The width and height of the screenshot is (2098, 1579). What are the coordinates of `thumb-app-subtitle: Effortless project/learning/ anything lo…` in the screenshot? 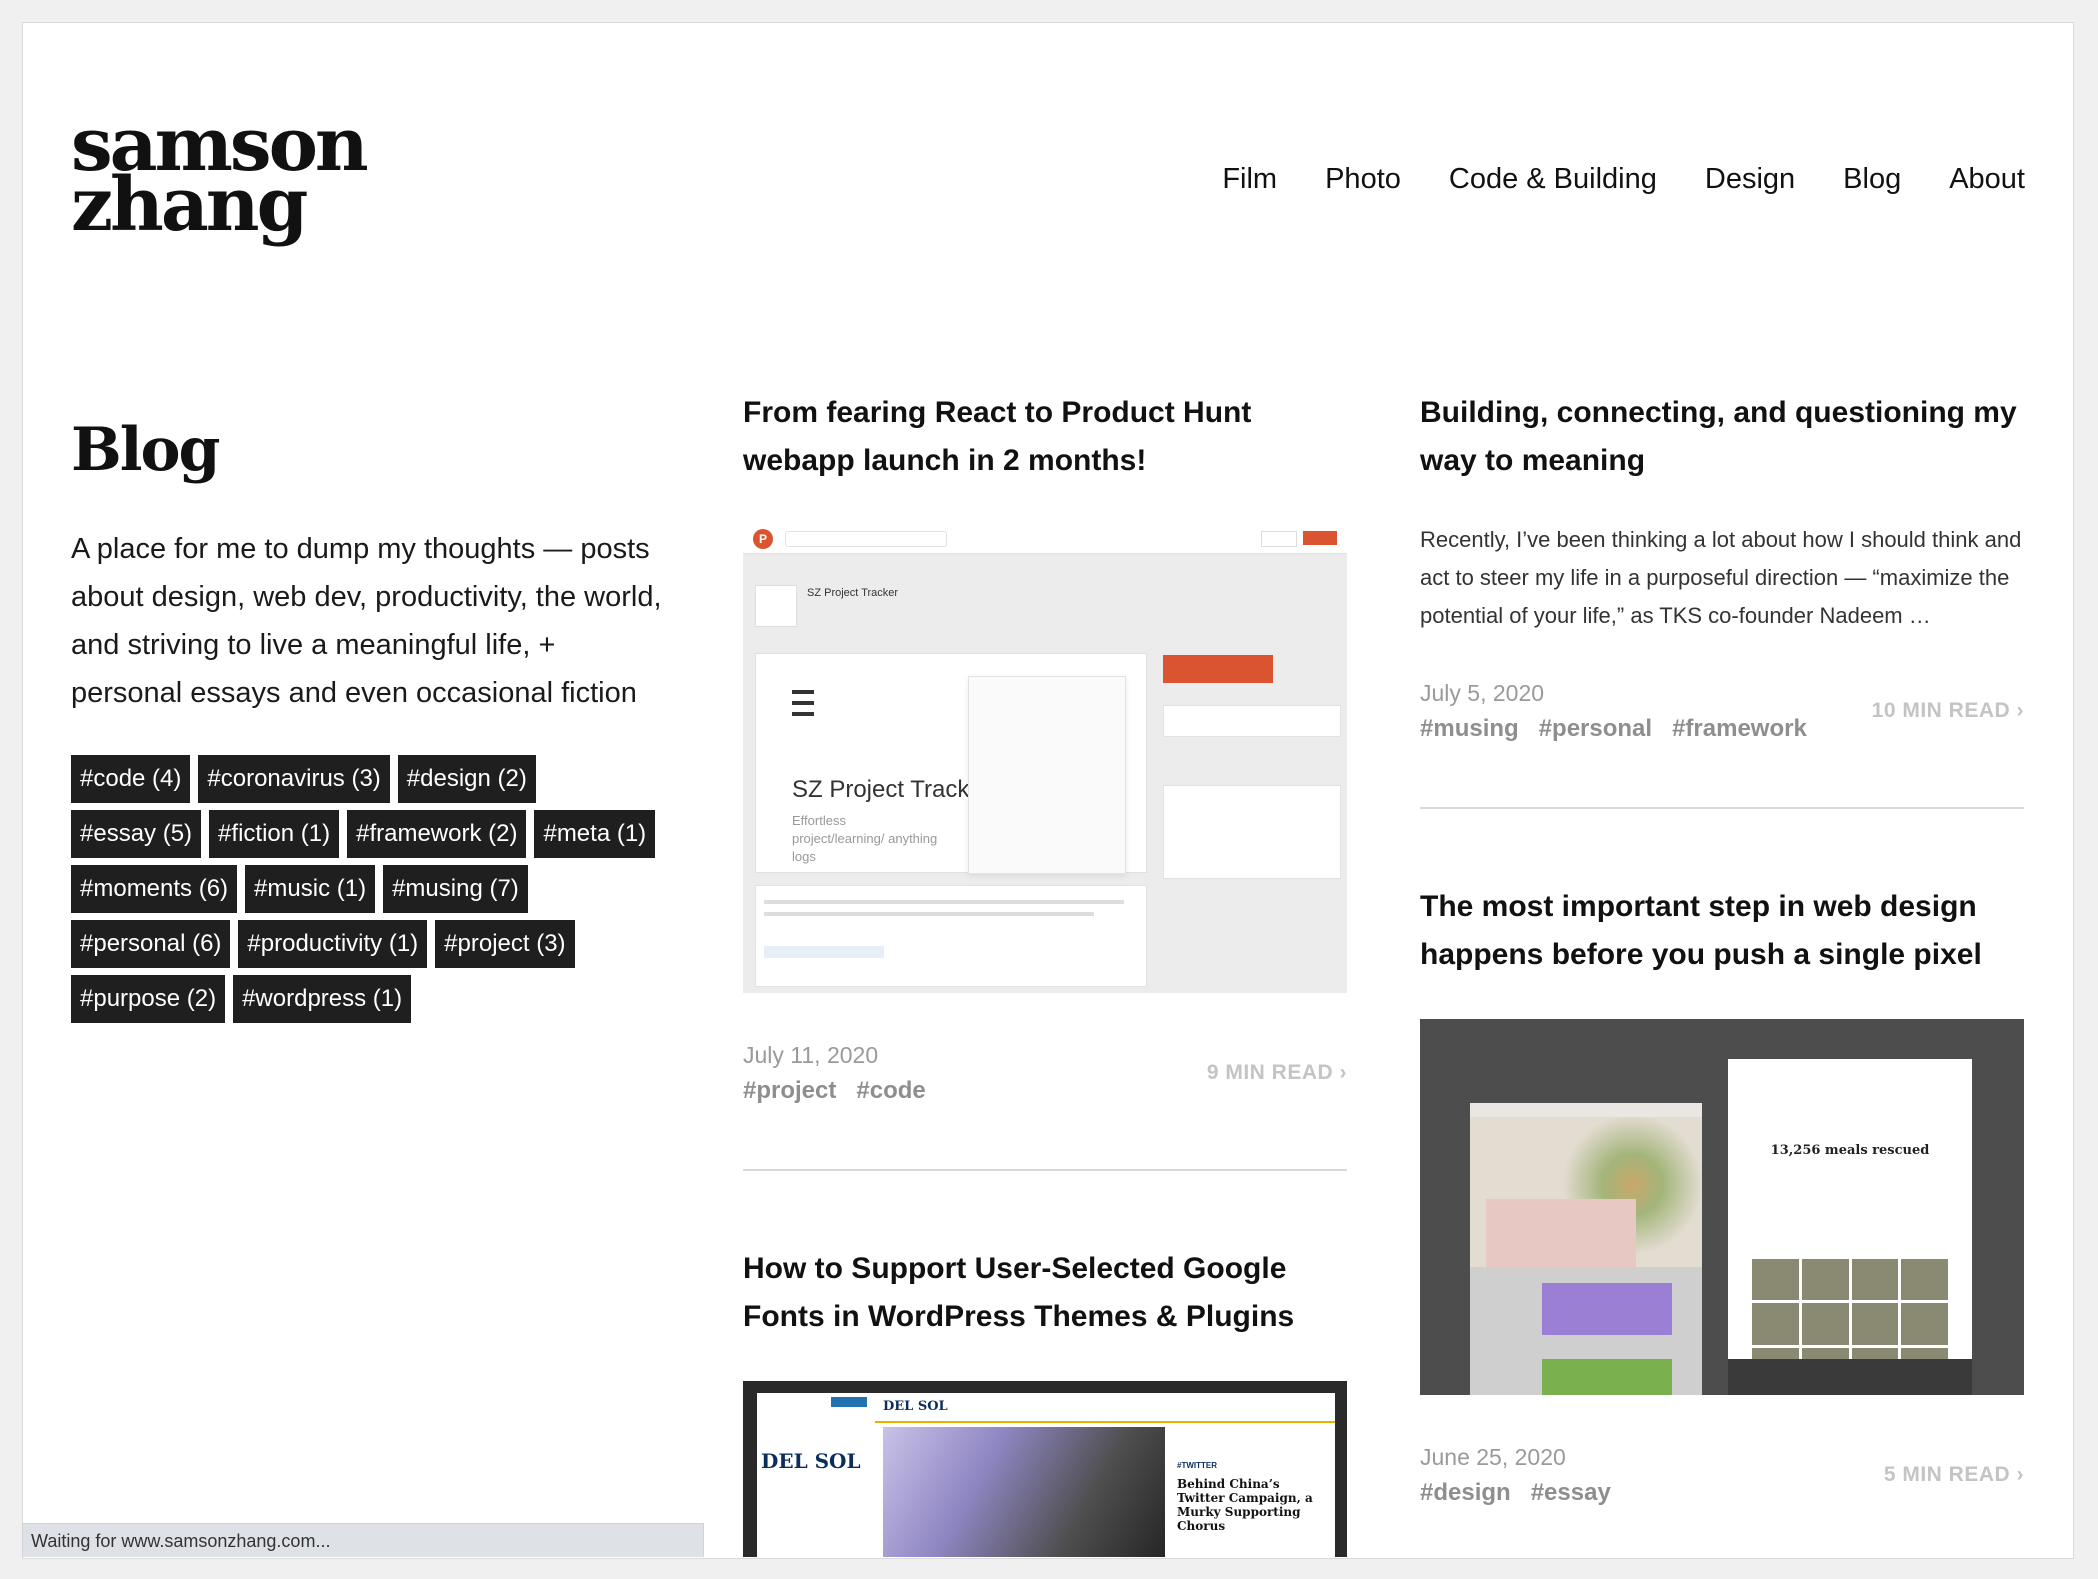 It's located at (865, 838).